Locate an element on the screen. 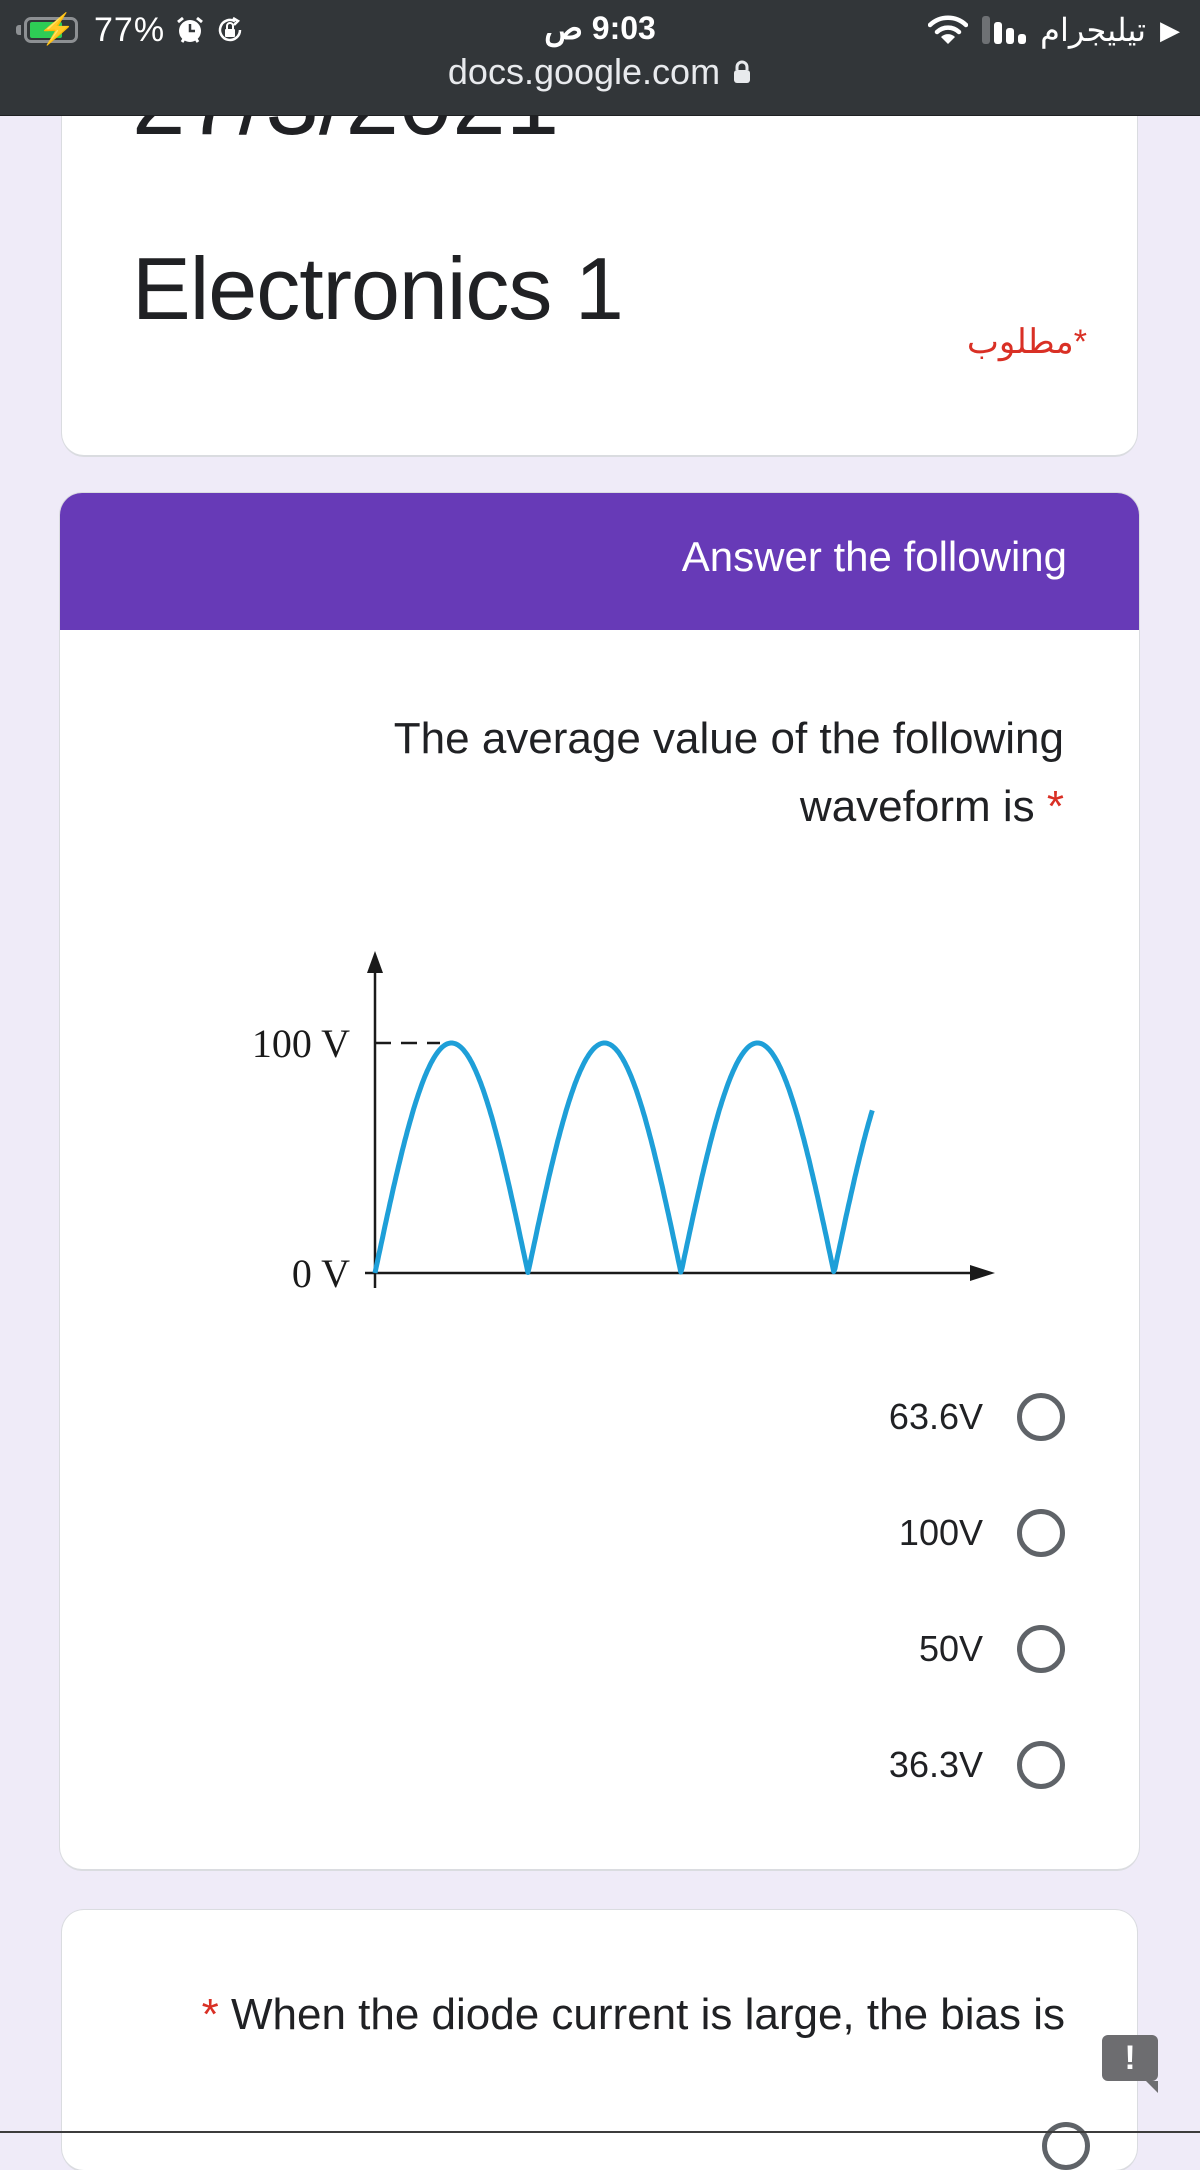  option-label: 100V is located at coordinates (940, 1532).